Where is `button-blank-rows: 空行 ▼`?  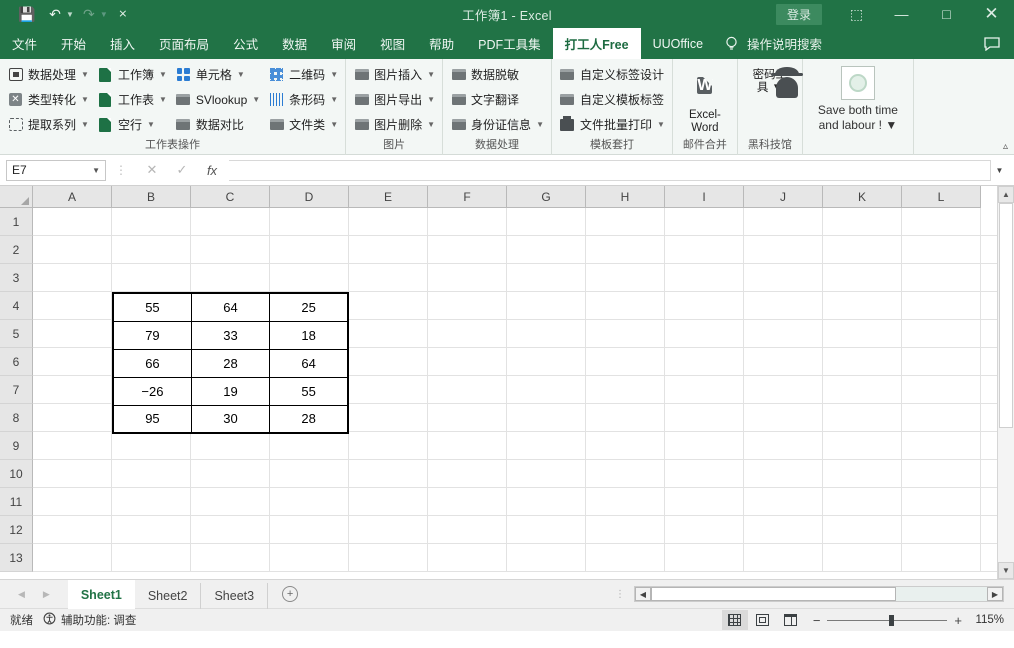 button-blank-rows: 空行 ▼ is located at coordinates (132, 124).